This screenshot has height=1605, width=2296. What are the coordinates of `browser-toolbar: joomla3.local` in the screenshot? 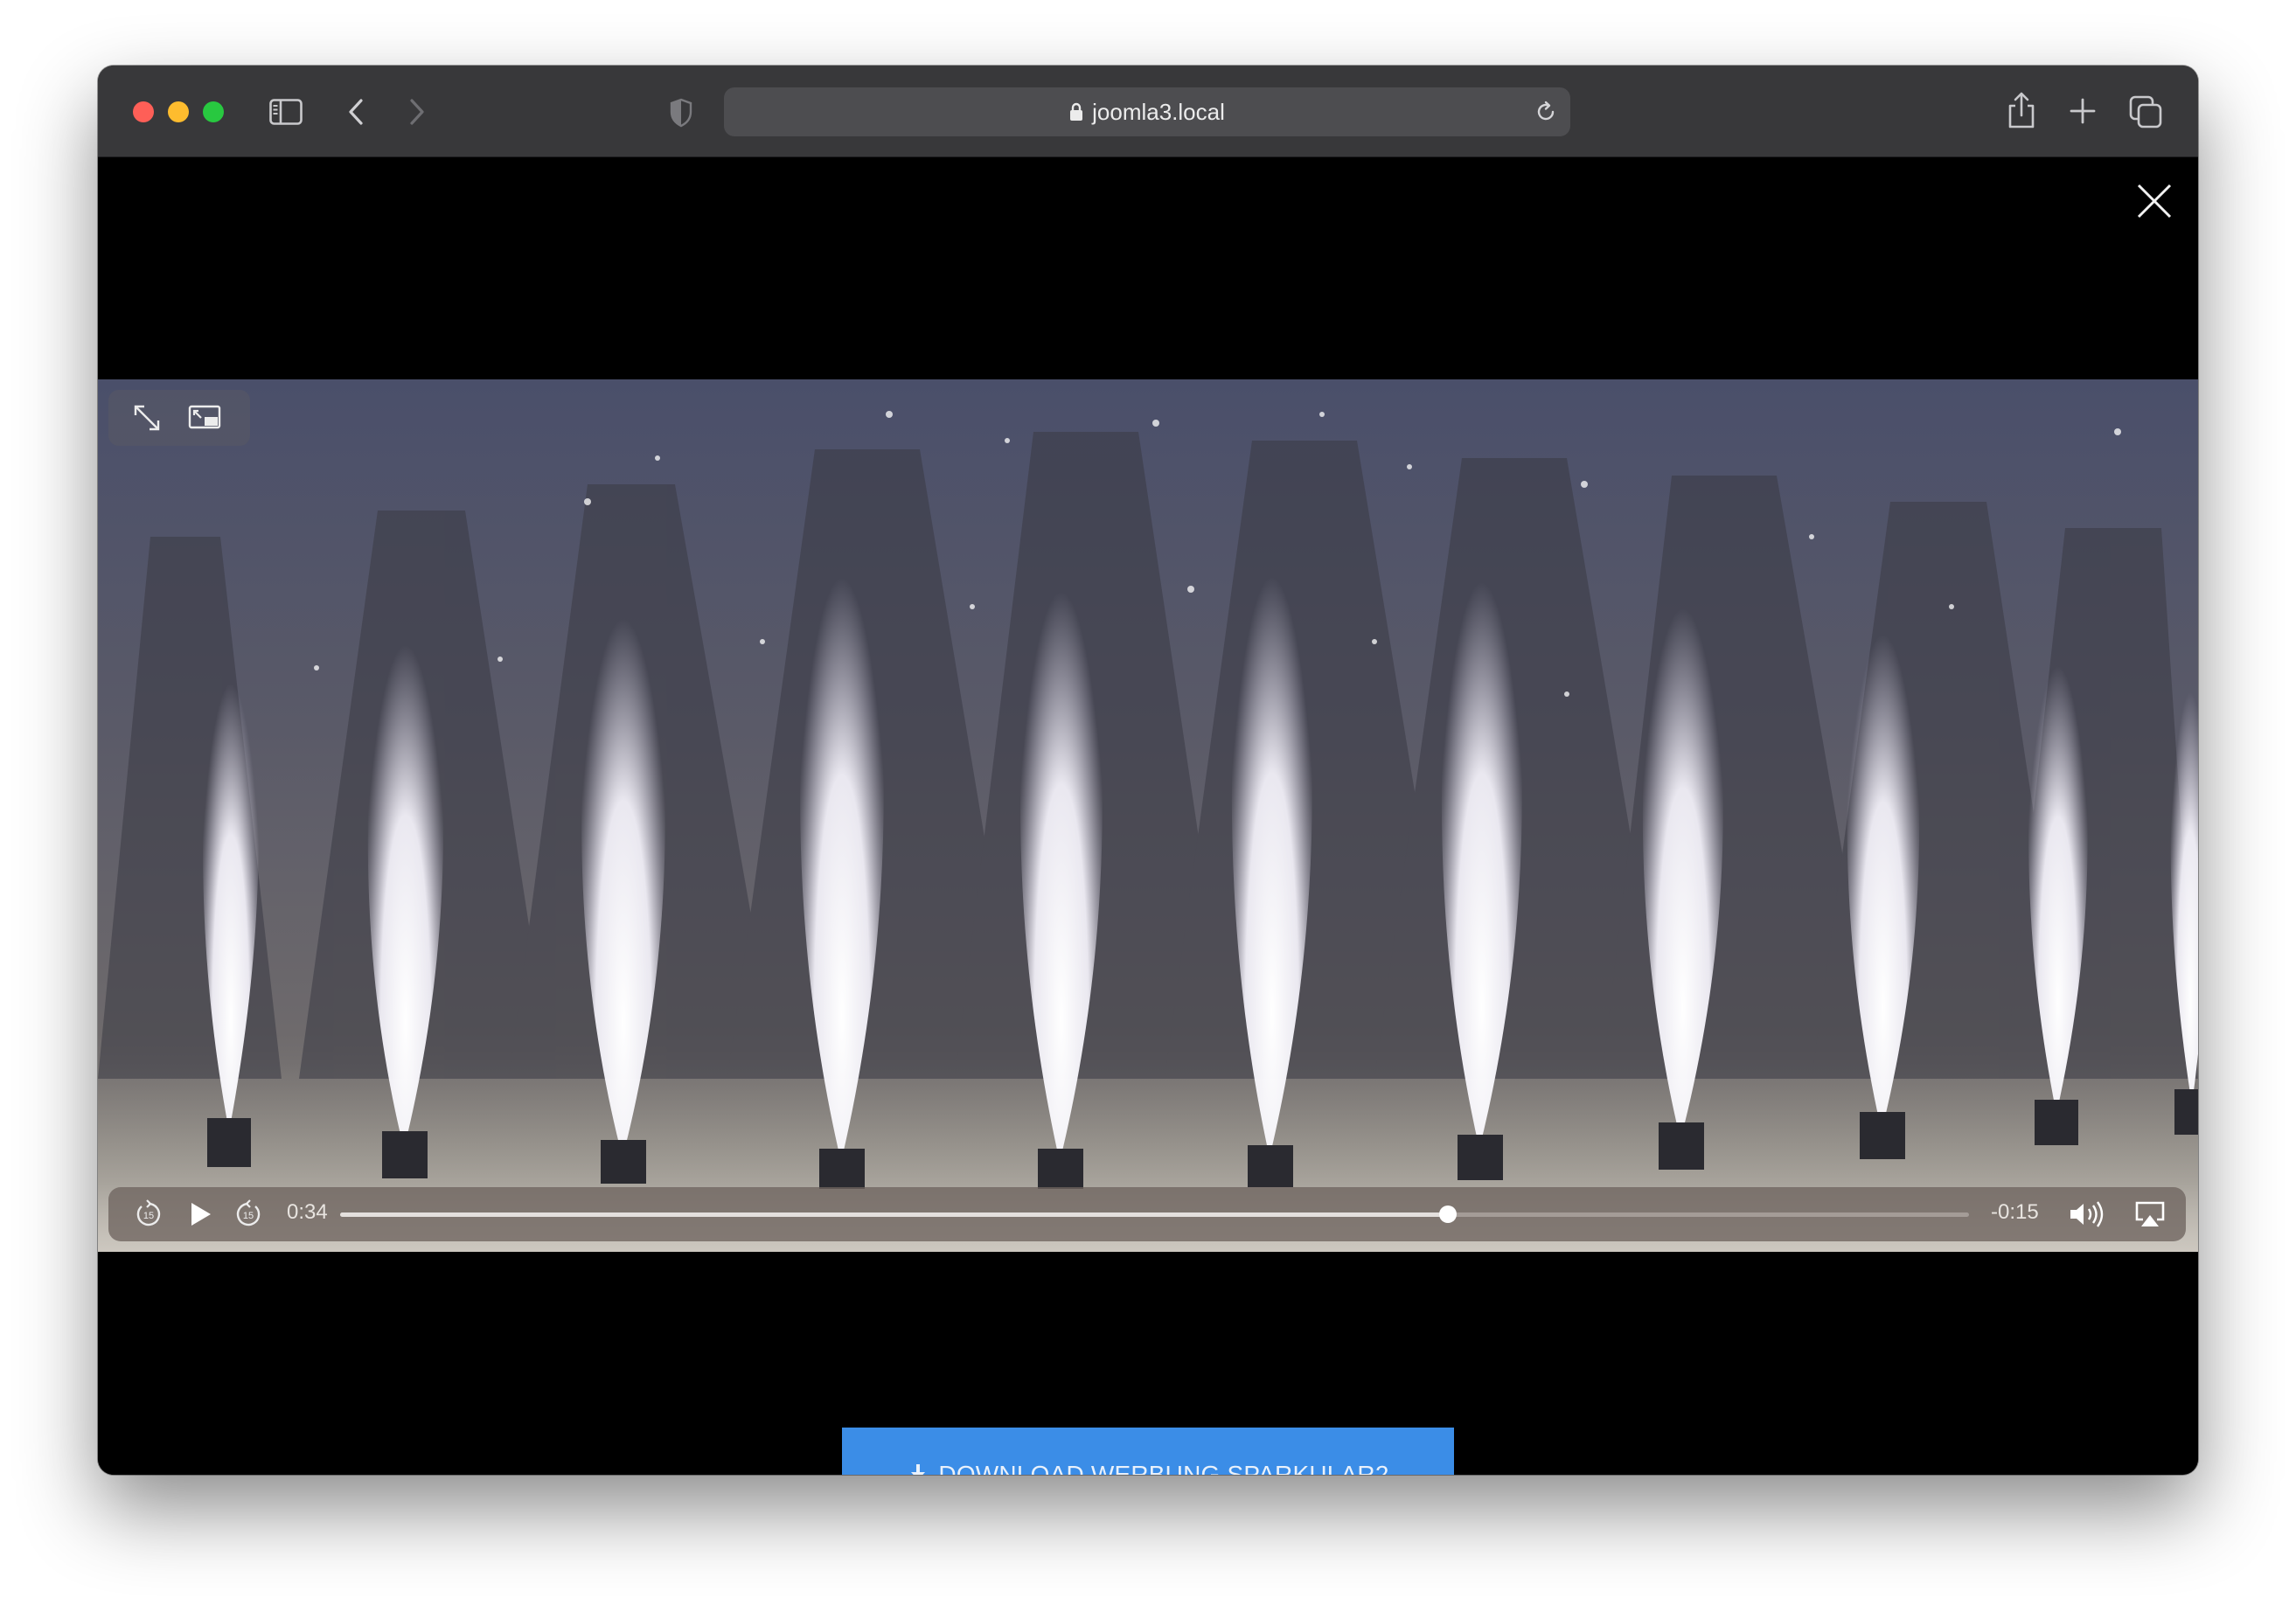 It's located at (1148, 111).